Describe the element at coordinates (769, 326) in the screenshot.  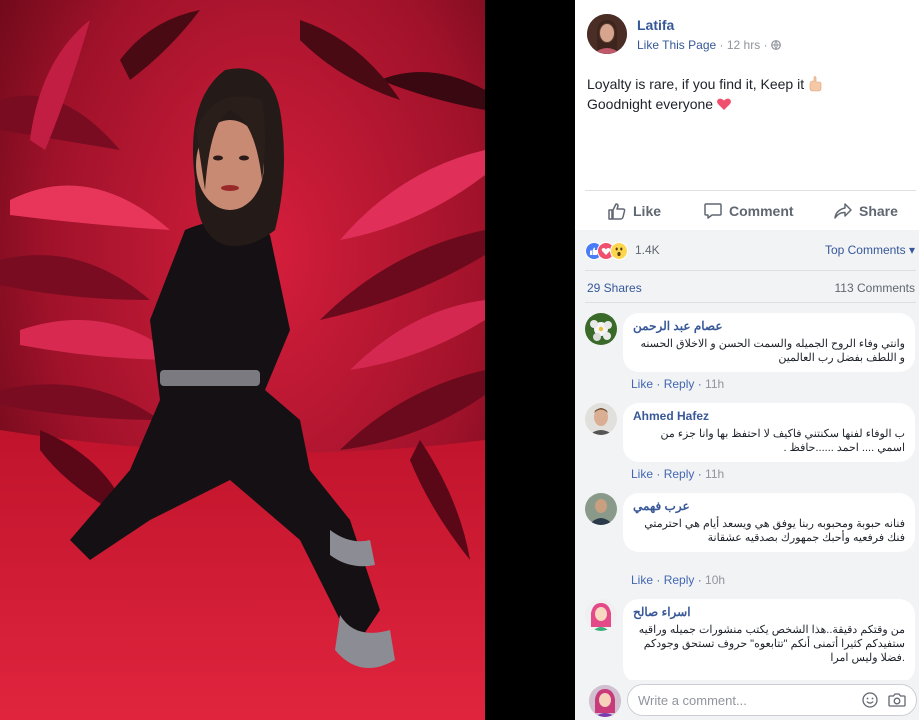
I see `commenter-name: عصام عبد الرحمن` at that location.